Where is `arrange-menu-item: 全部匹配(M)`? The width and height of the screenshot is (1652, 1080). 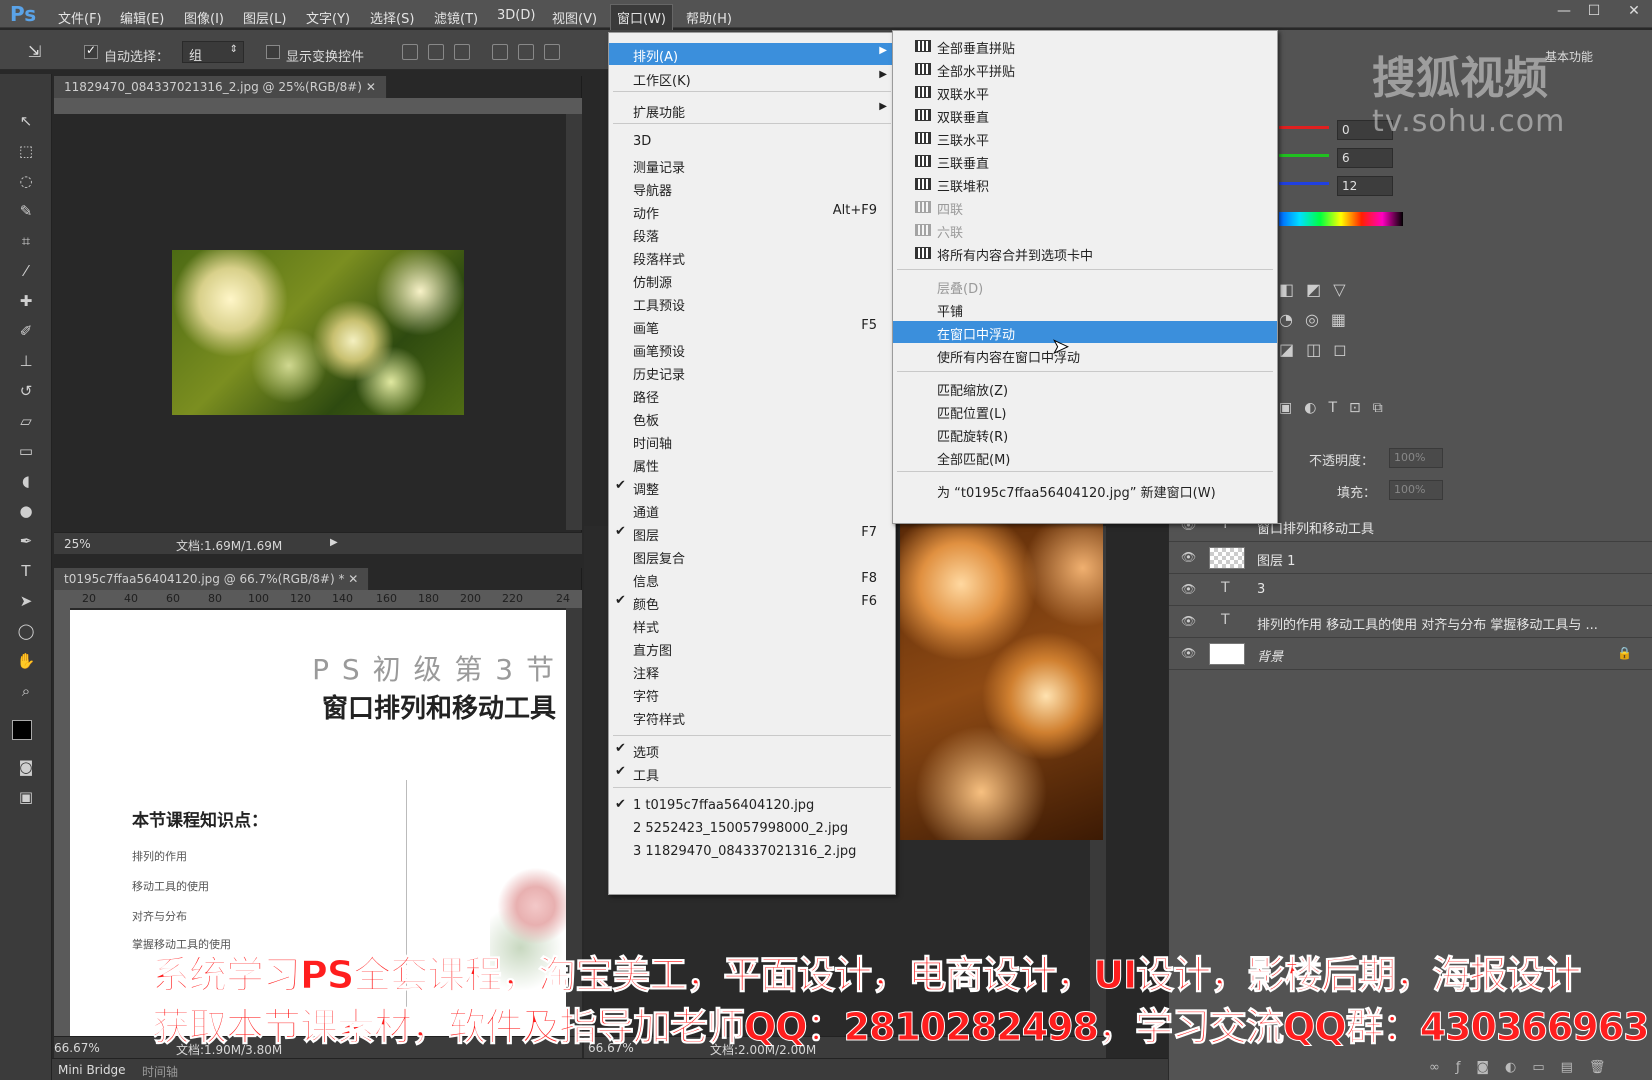
arrange-menu-item: 全部匹配(M) is located at coordinates (1085, 457).